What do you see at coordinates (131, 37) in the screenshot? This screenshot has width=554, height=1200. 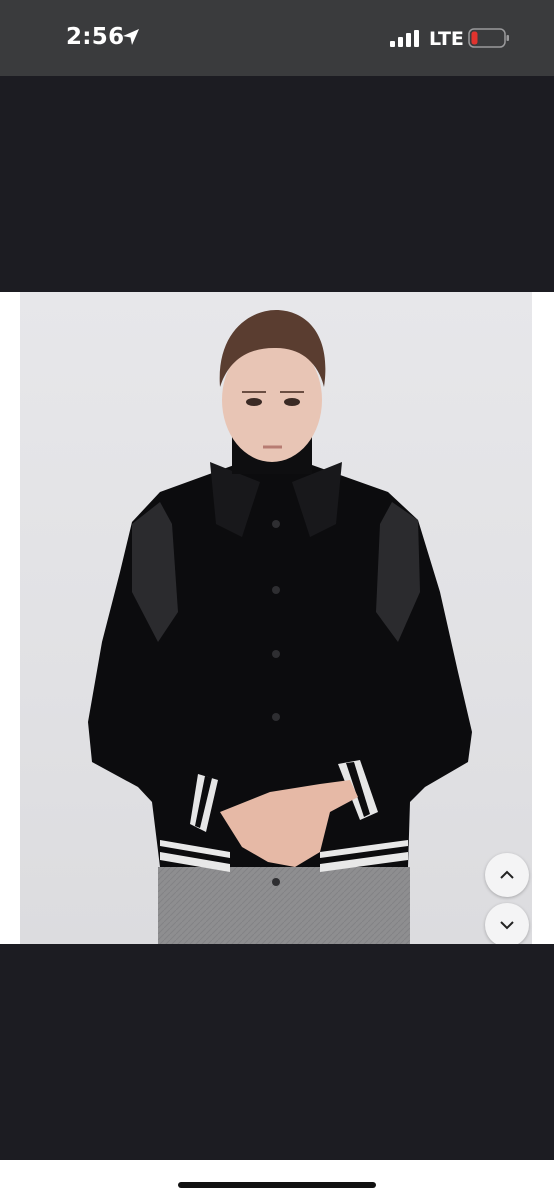 I see `location-arrow-icon` at bounding box center [131, 37].